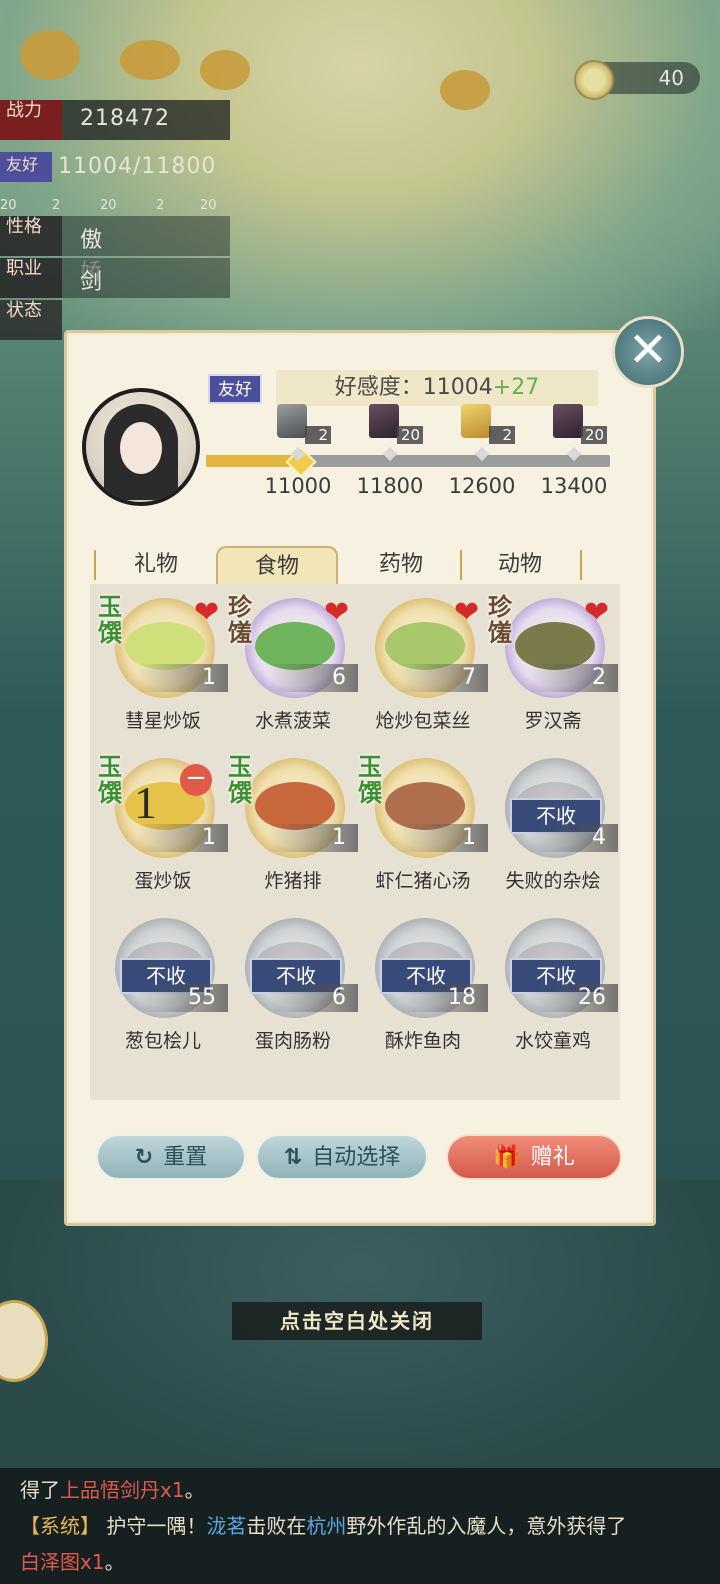  I want to click on reset-label: 重置, so click(185, 1157).